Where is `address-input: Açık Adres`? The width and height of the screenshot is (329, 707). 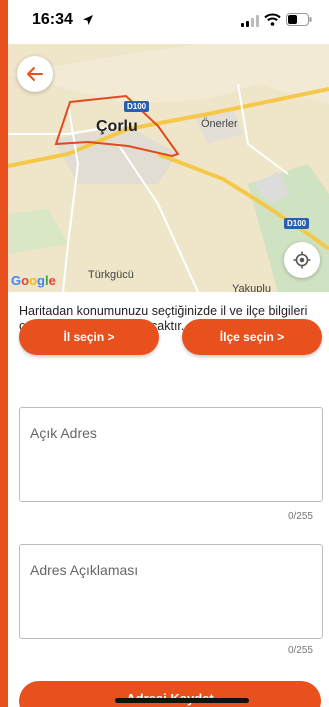 address-input: Açık Adres is located at coordinates (171, 454).